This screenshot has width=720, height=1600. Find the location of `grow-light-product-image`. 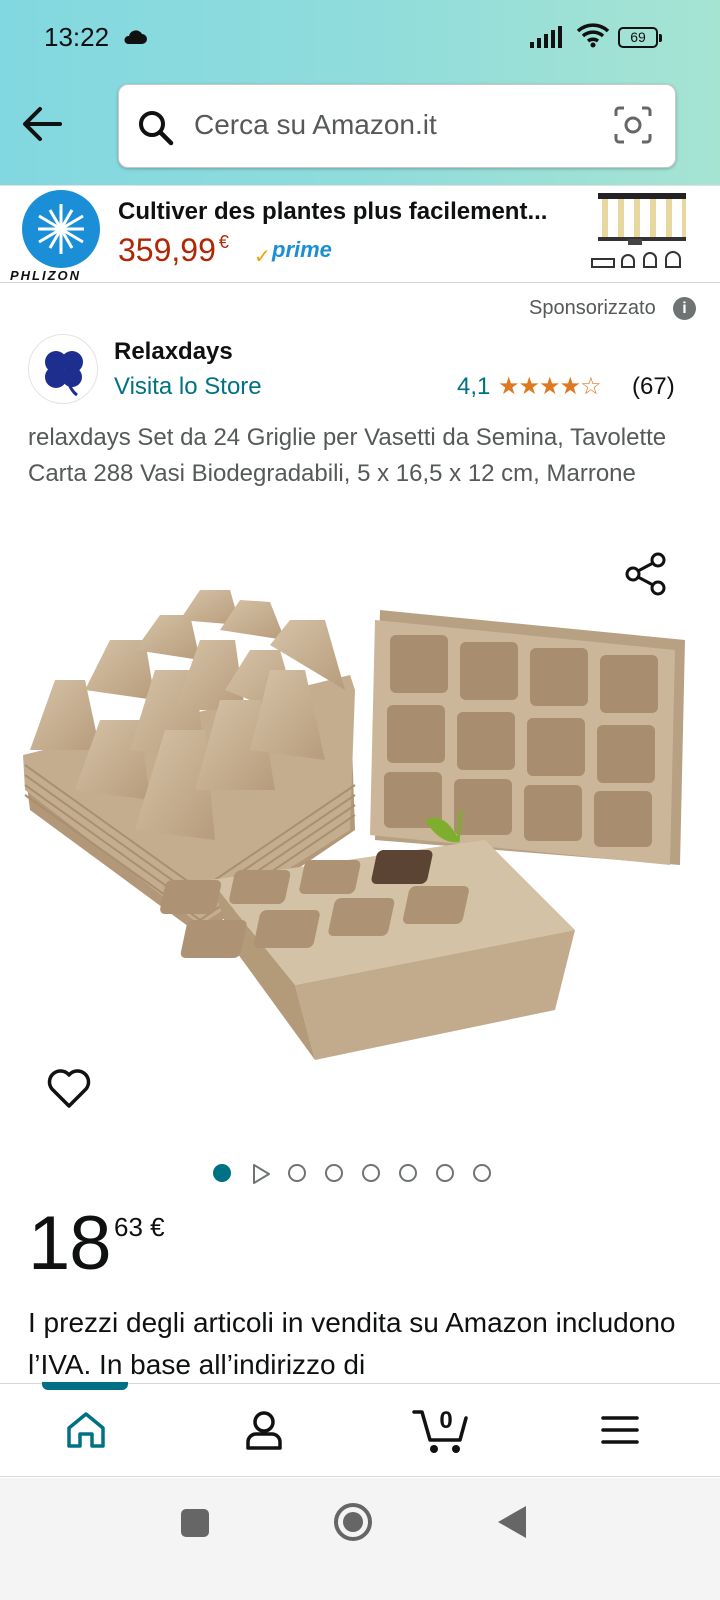

grow-light-product-image is located at coordinates (638, 230).